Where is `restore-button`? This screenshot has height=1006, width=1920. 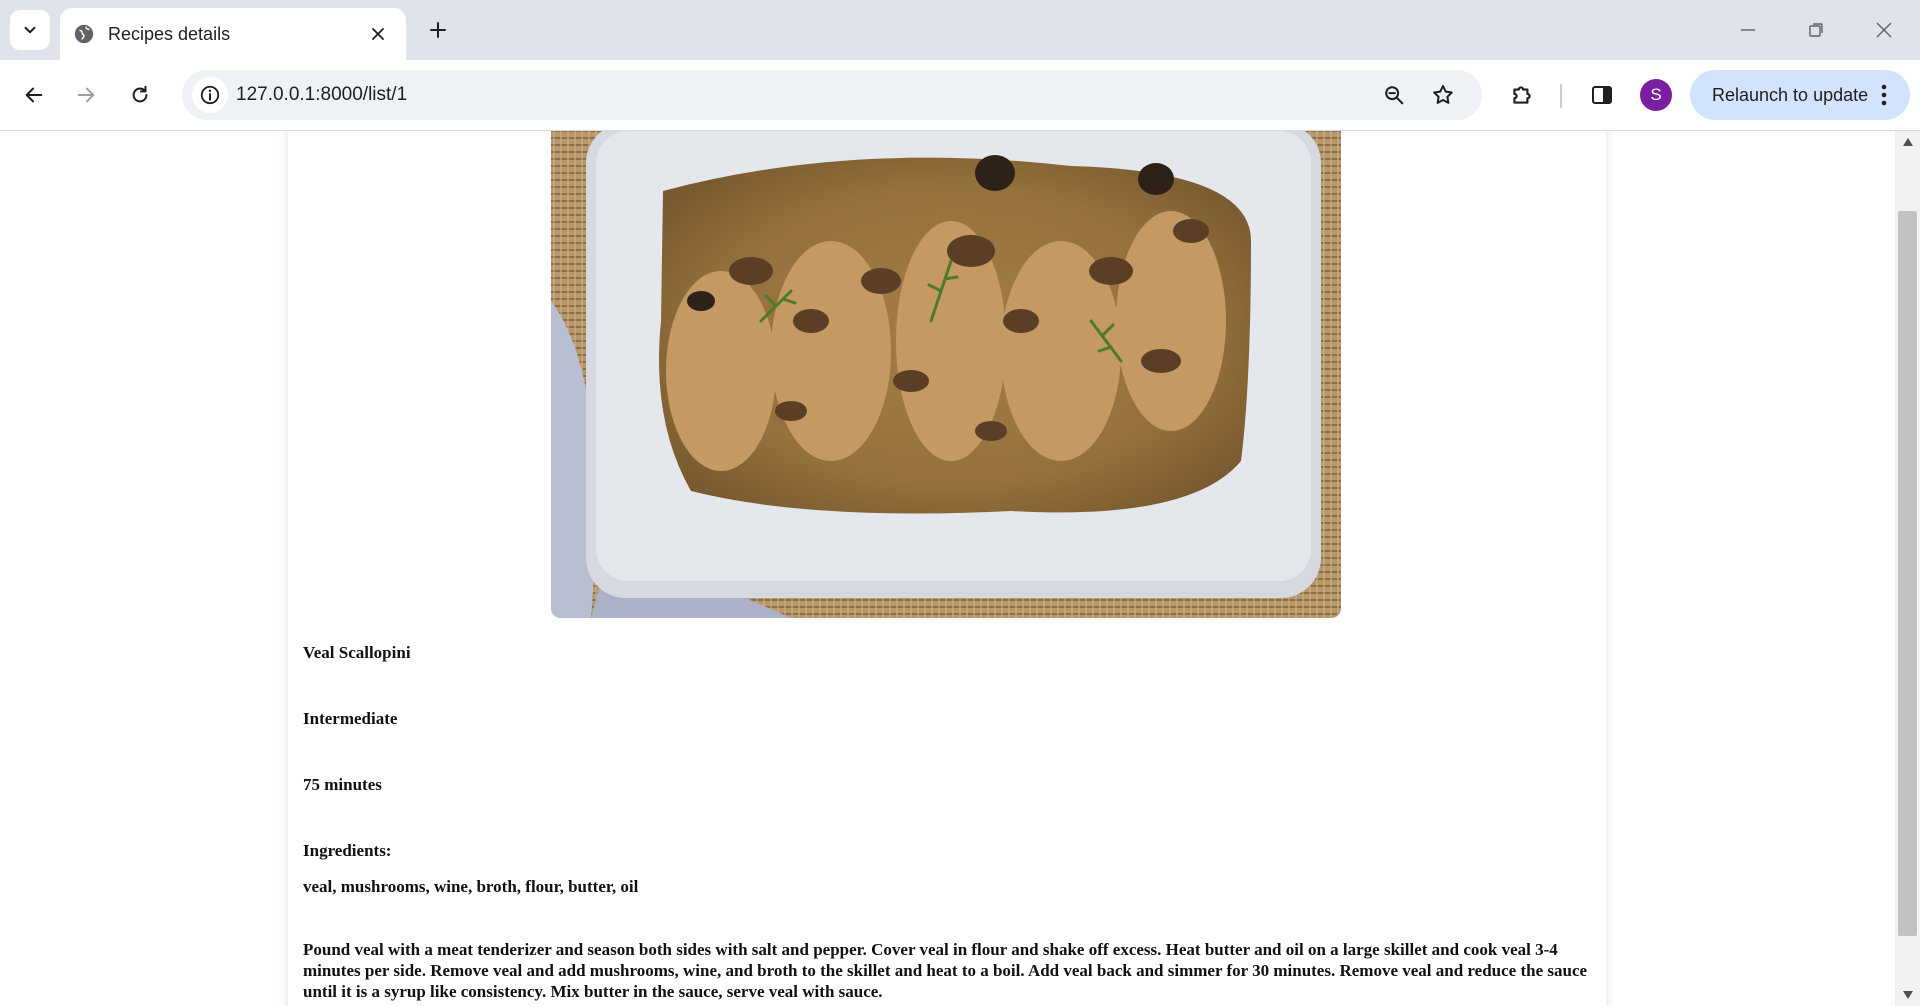 restore-button is located at coordinates (1816, 30).